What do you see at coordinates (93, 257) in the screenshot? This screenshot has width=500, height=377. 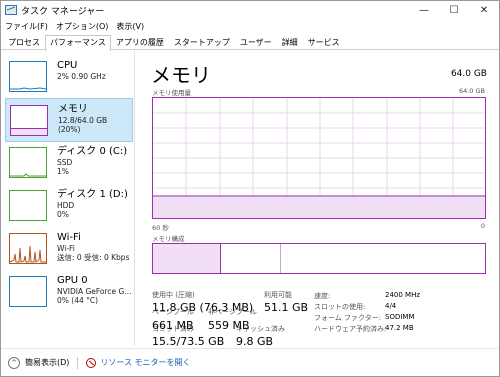 I see `wifi-throughput: 送信: 0 受信: 0 Kbps` at bounding box center [93, 257].